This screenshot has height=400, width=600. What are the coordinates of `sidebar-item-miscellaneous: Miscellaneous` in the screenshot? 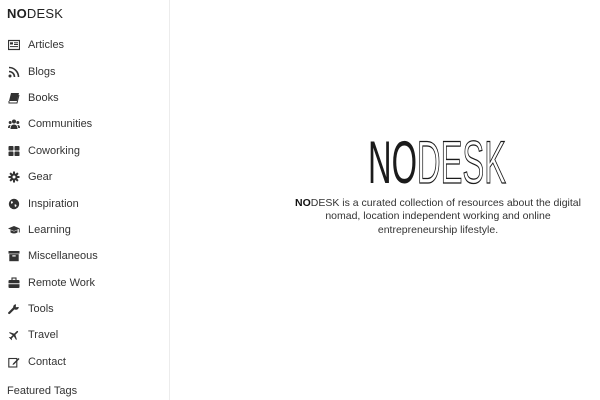 It's located at (85, 256).